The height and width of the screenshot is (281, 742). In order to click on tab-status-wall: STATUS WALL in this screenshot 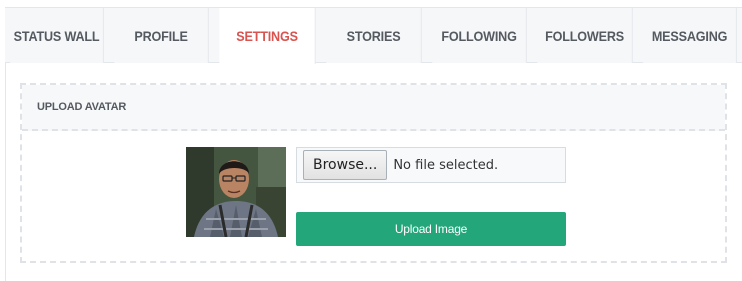, I will do `click(57, 35)`.